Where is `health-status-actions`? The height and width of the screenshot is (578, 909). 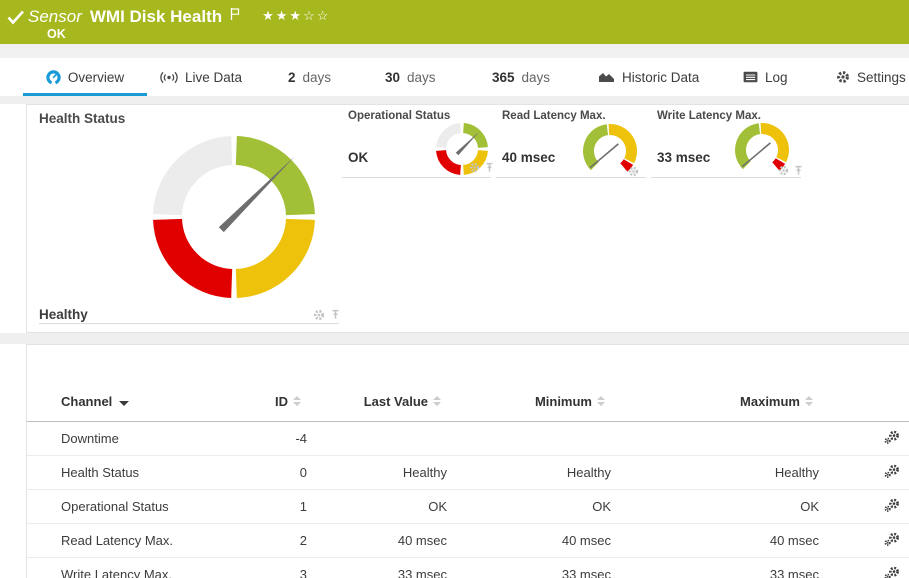 health-status-actions is located at coordinates (326, 315).